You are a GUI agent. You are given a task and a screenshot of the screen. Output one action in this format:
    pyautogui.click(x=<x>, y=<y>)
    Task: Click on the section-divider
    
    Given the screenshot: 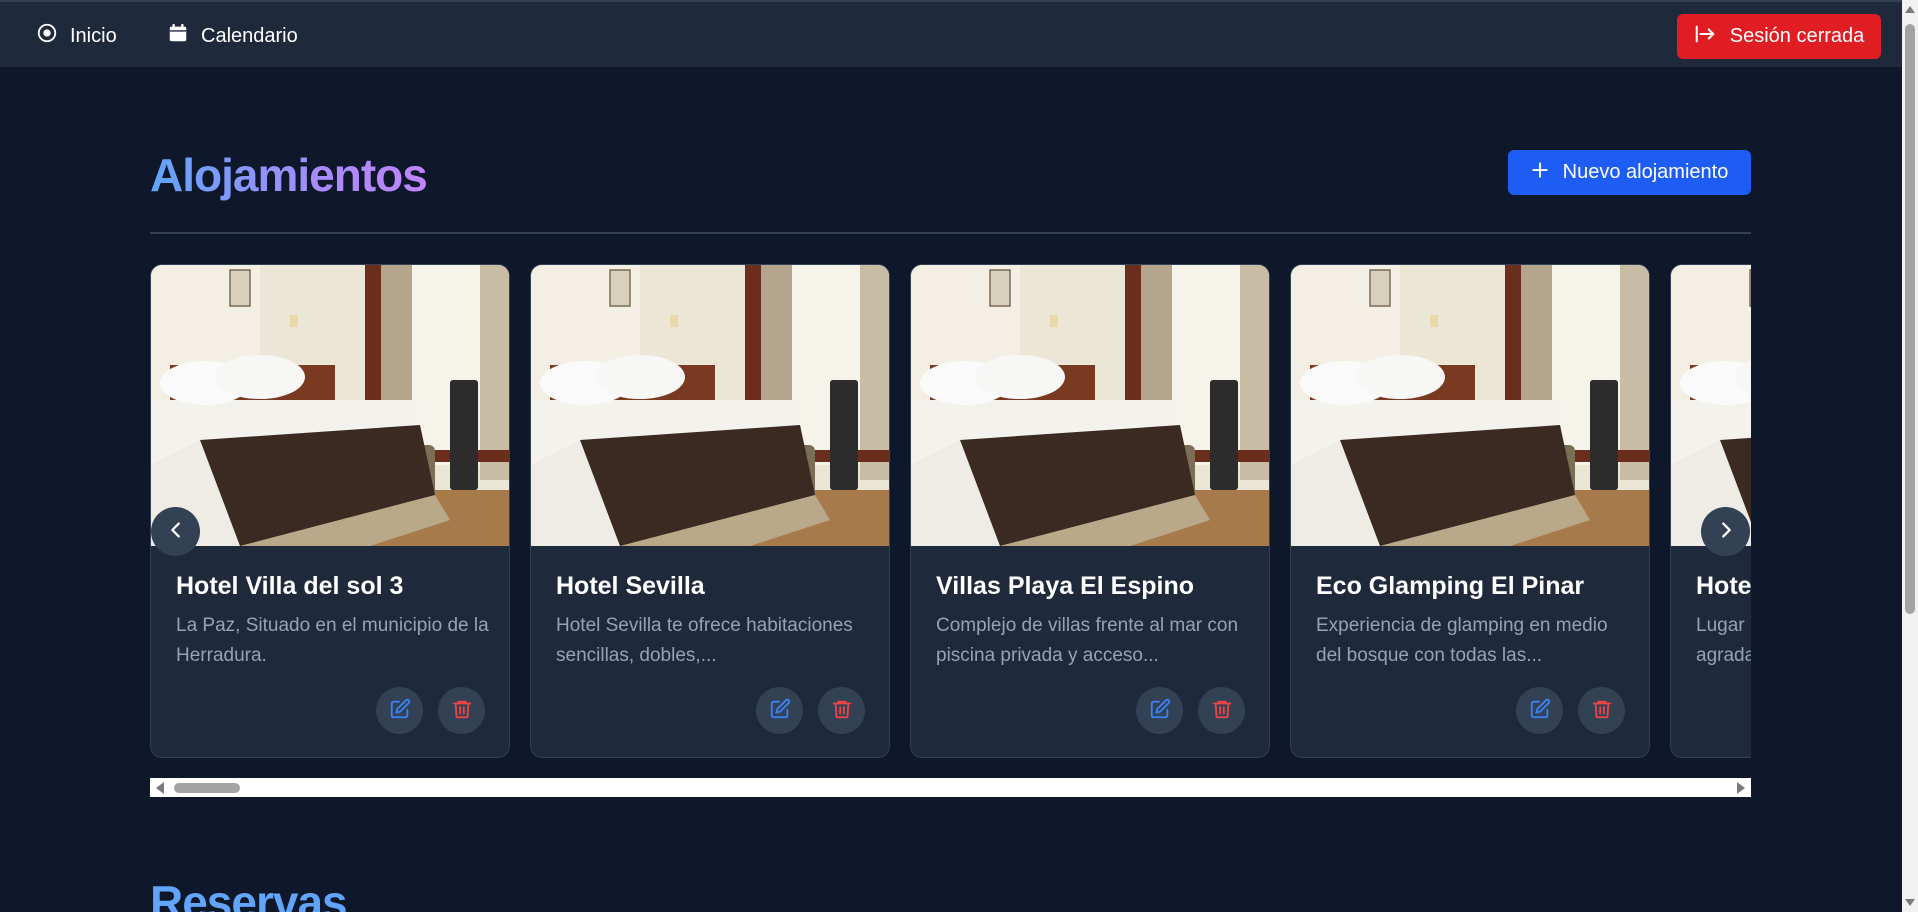 What is the action you would take?
    pyautogui.click(x=950, y=233)
    